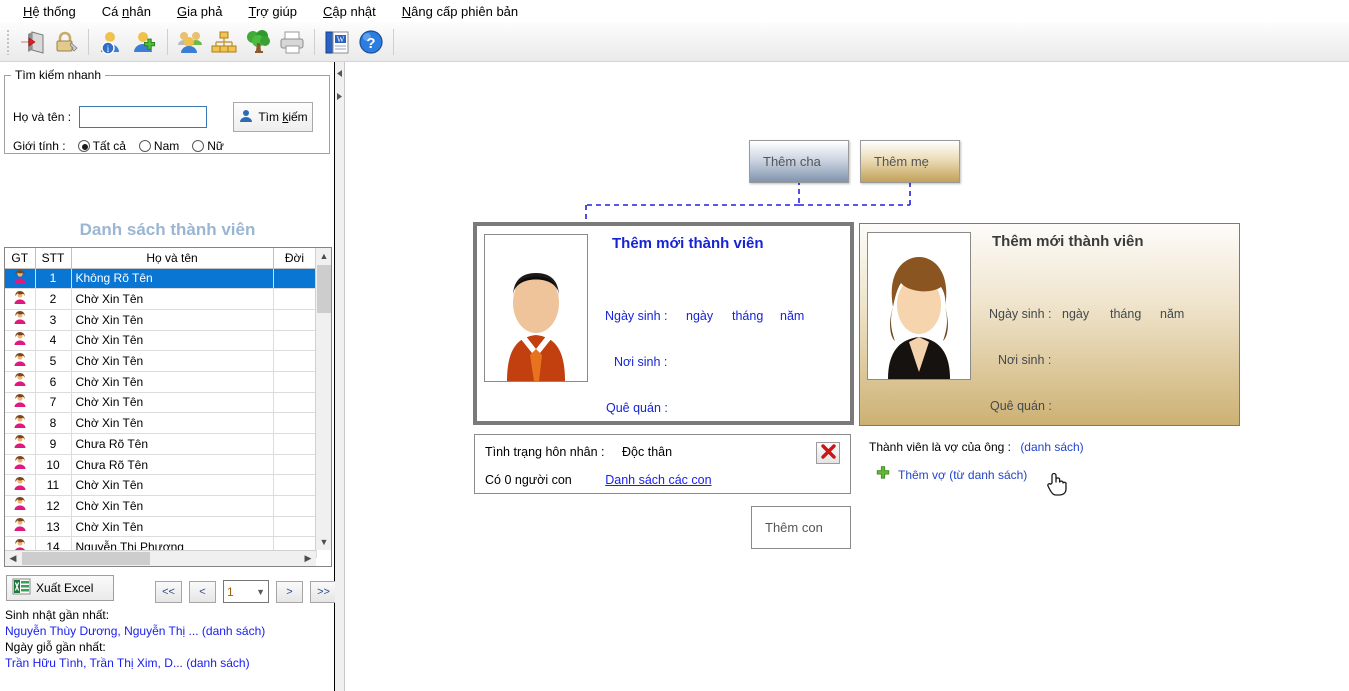  Describe the element at coordinates (289, 591) in the screenshot. I see `page-next-button: >` at that location.